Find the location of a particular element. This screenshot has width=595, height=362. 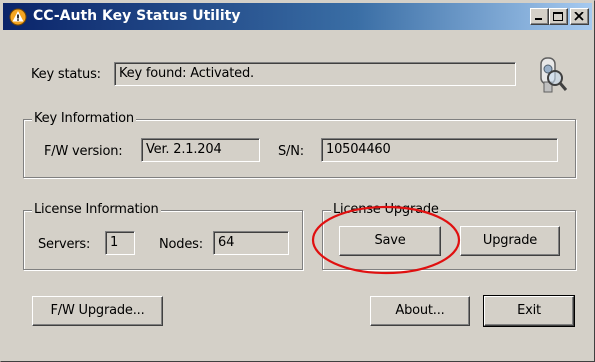

nodes-field: 64 is located at coordinates (251, 243).